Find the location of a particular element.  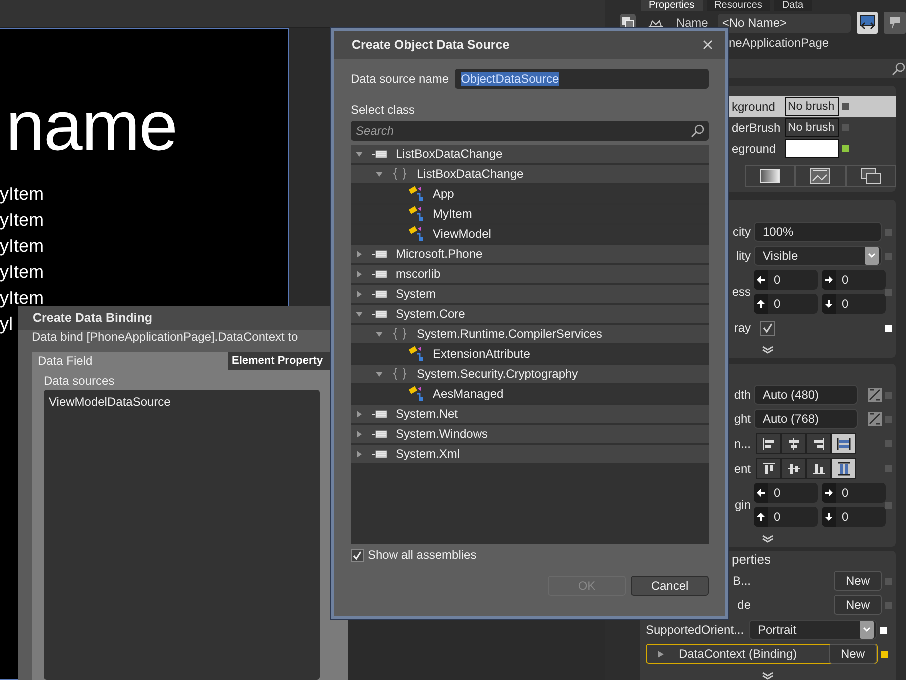

properties-view-button is located at coordinates (867, 23).